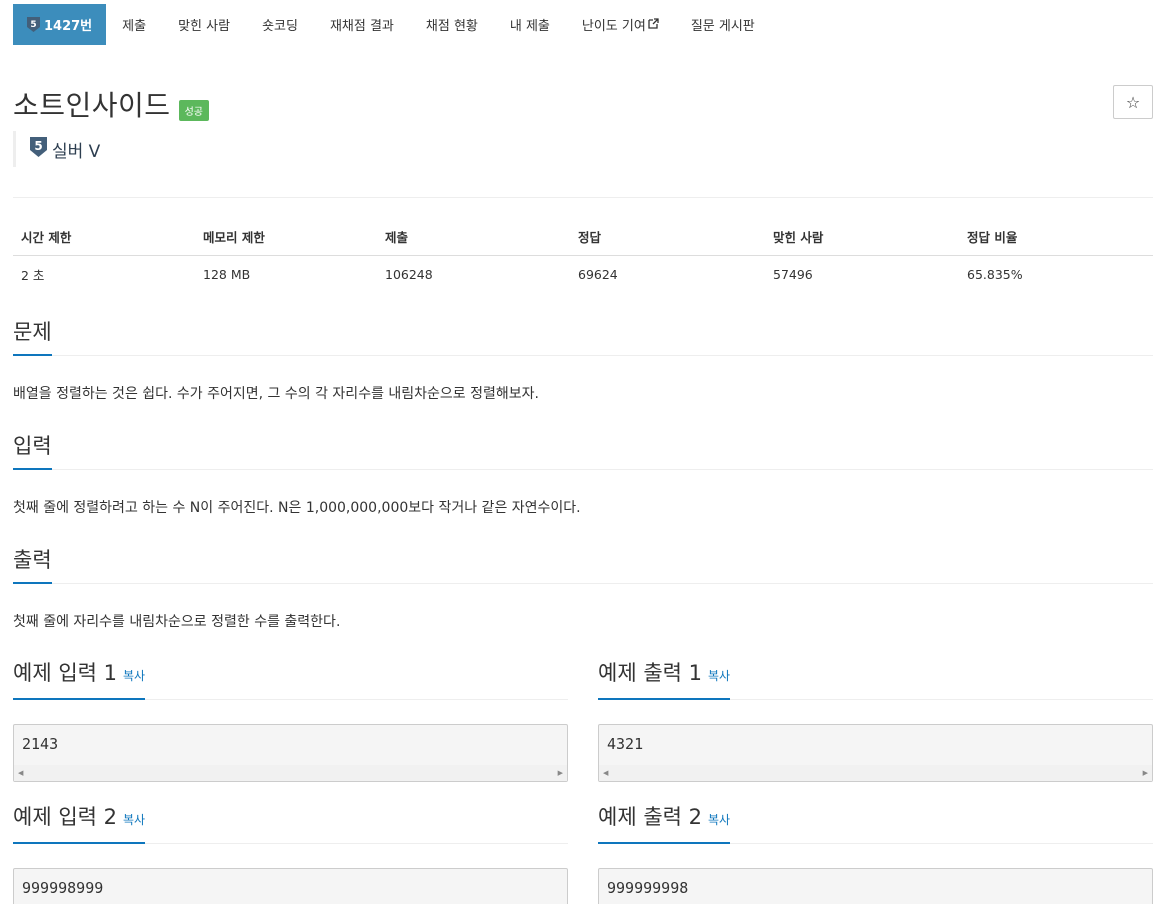  What do you see at coordinates (177, 622) in the screenshot?
I see `output-description: 첫째 줄에 자리수를 내림차순으로 정렬한 수를 출력한다.` at bounding box center [177, 622].